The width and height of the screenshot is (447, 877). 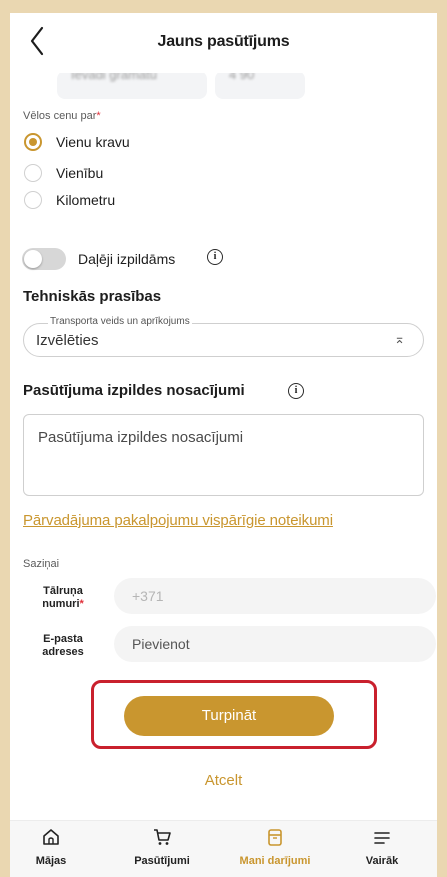 I want to click on chevron-updown-icon: ⌅, so click(x=399, y=338).